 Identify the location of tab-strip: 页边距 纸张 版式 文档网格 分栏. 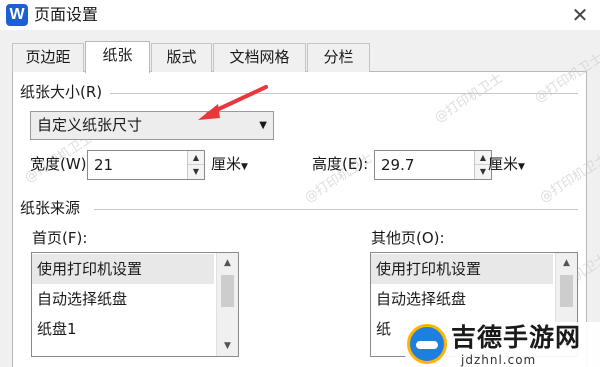
(299, 57).